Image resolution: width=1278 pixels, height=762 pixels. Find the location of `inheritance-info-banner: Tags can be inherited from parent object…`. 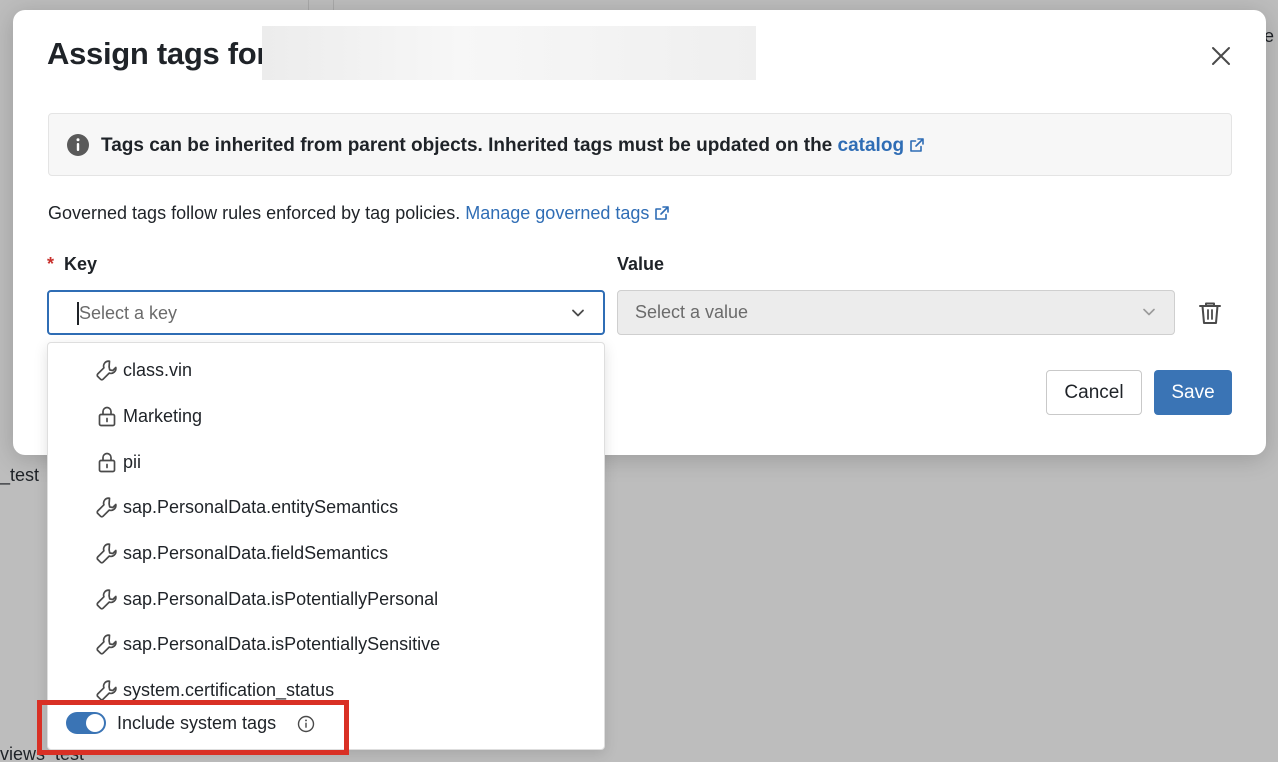

inheritance-info-banner: Tags can be inherited from parent object… is located at coordinates (640, 144).